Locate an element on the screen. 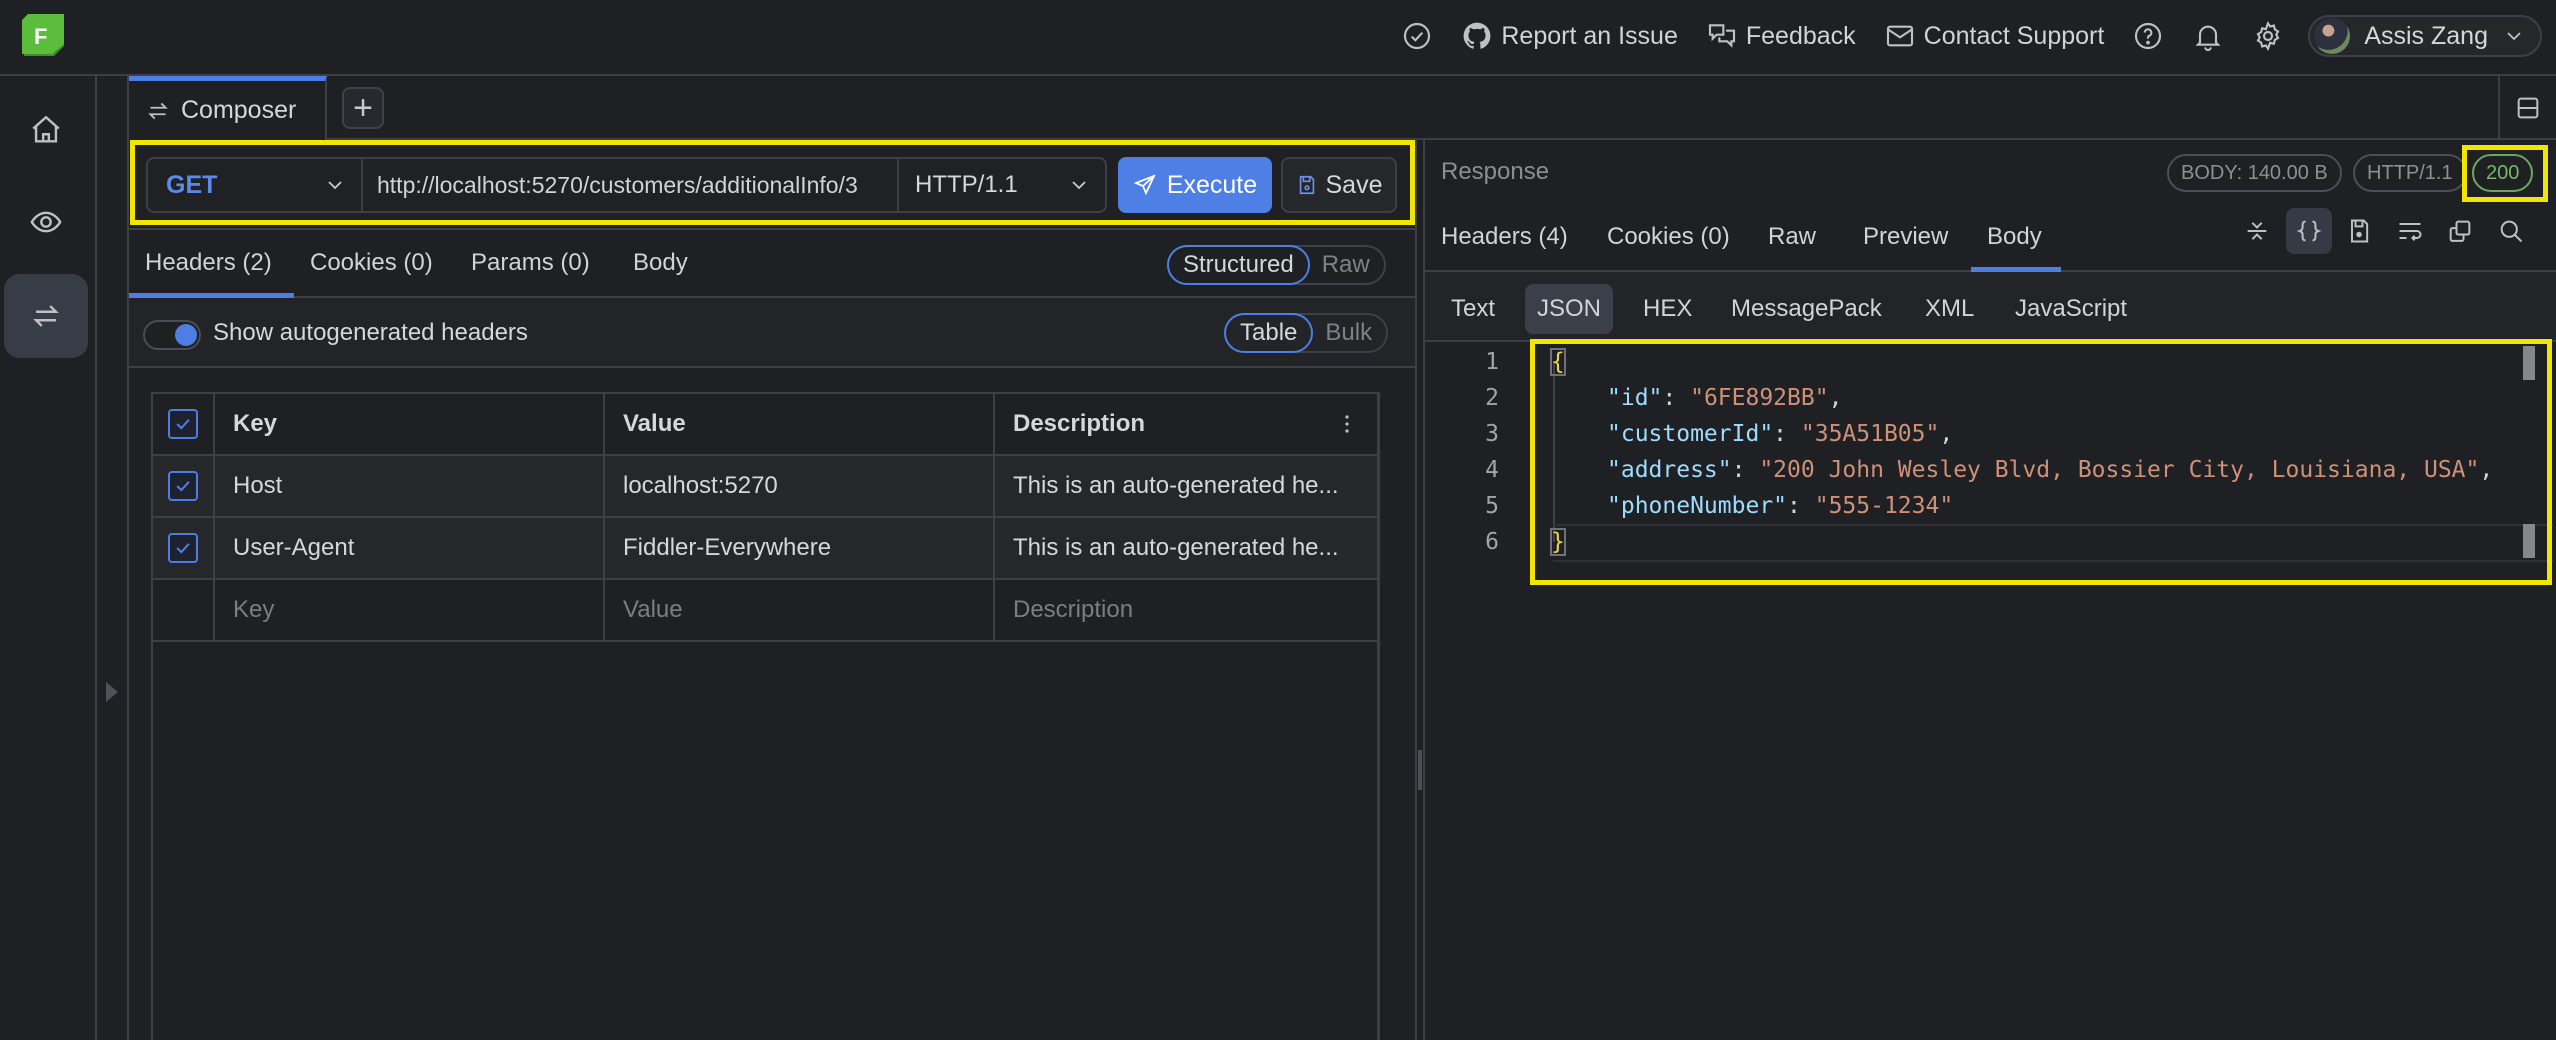 The width and height of the screenshot is (2556, 1040). tab-body: Body is located at coordinates (660, 263).